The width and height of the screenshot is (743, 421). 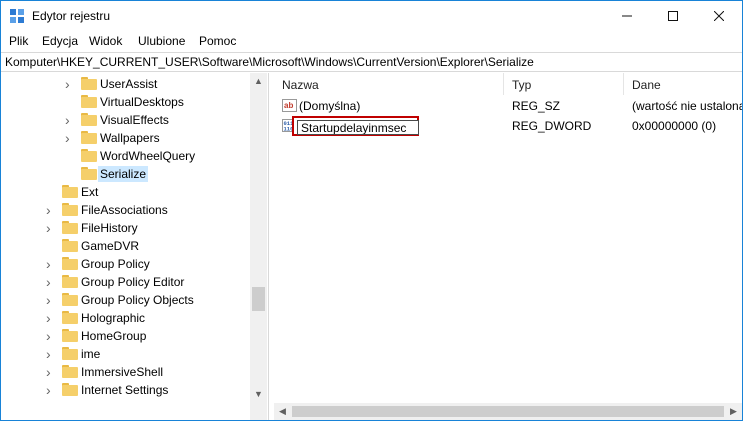 I want to click on tree-item: › Internet Settings, so click(x=125, y=390).